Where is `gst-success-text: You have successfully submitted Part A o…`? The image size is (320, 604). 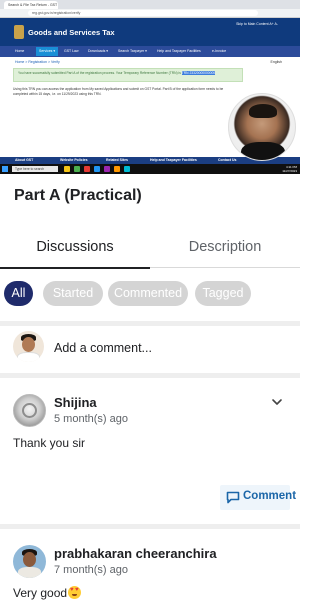 gst-success-text: You have successfully submitted Part A o… is located at coordinates (99, 73).